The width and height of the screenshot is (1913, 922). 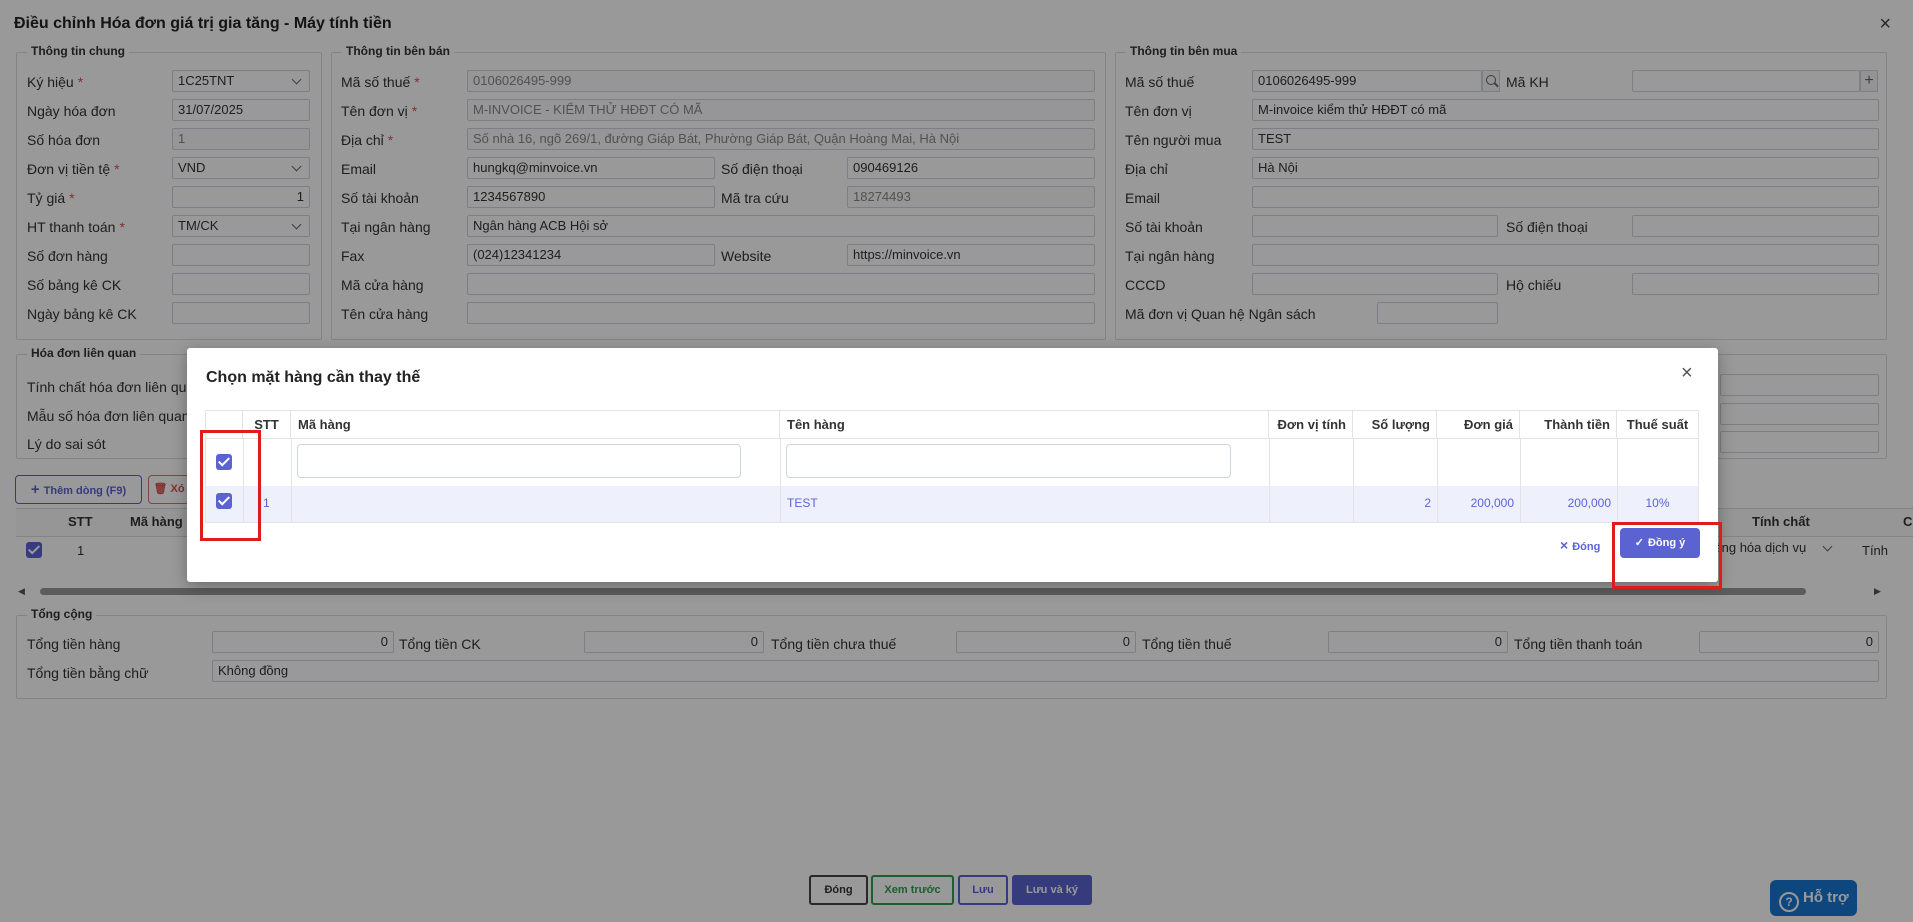 What do you see at coordinates (1687, 373) in the screenshot?
I see `modal-close-icon: ×` at bounding box center [1687, 373].